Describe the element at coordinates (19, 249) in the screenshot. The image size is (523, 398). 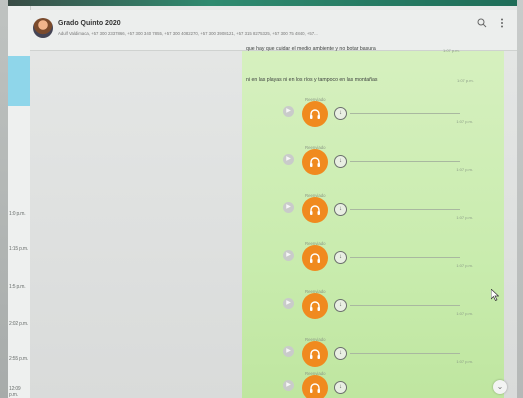
I see `chat-list-time: 1:15 p.m.` at that location.